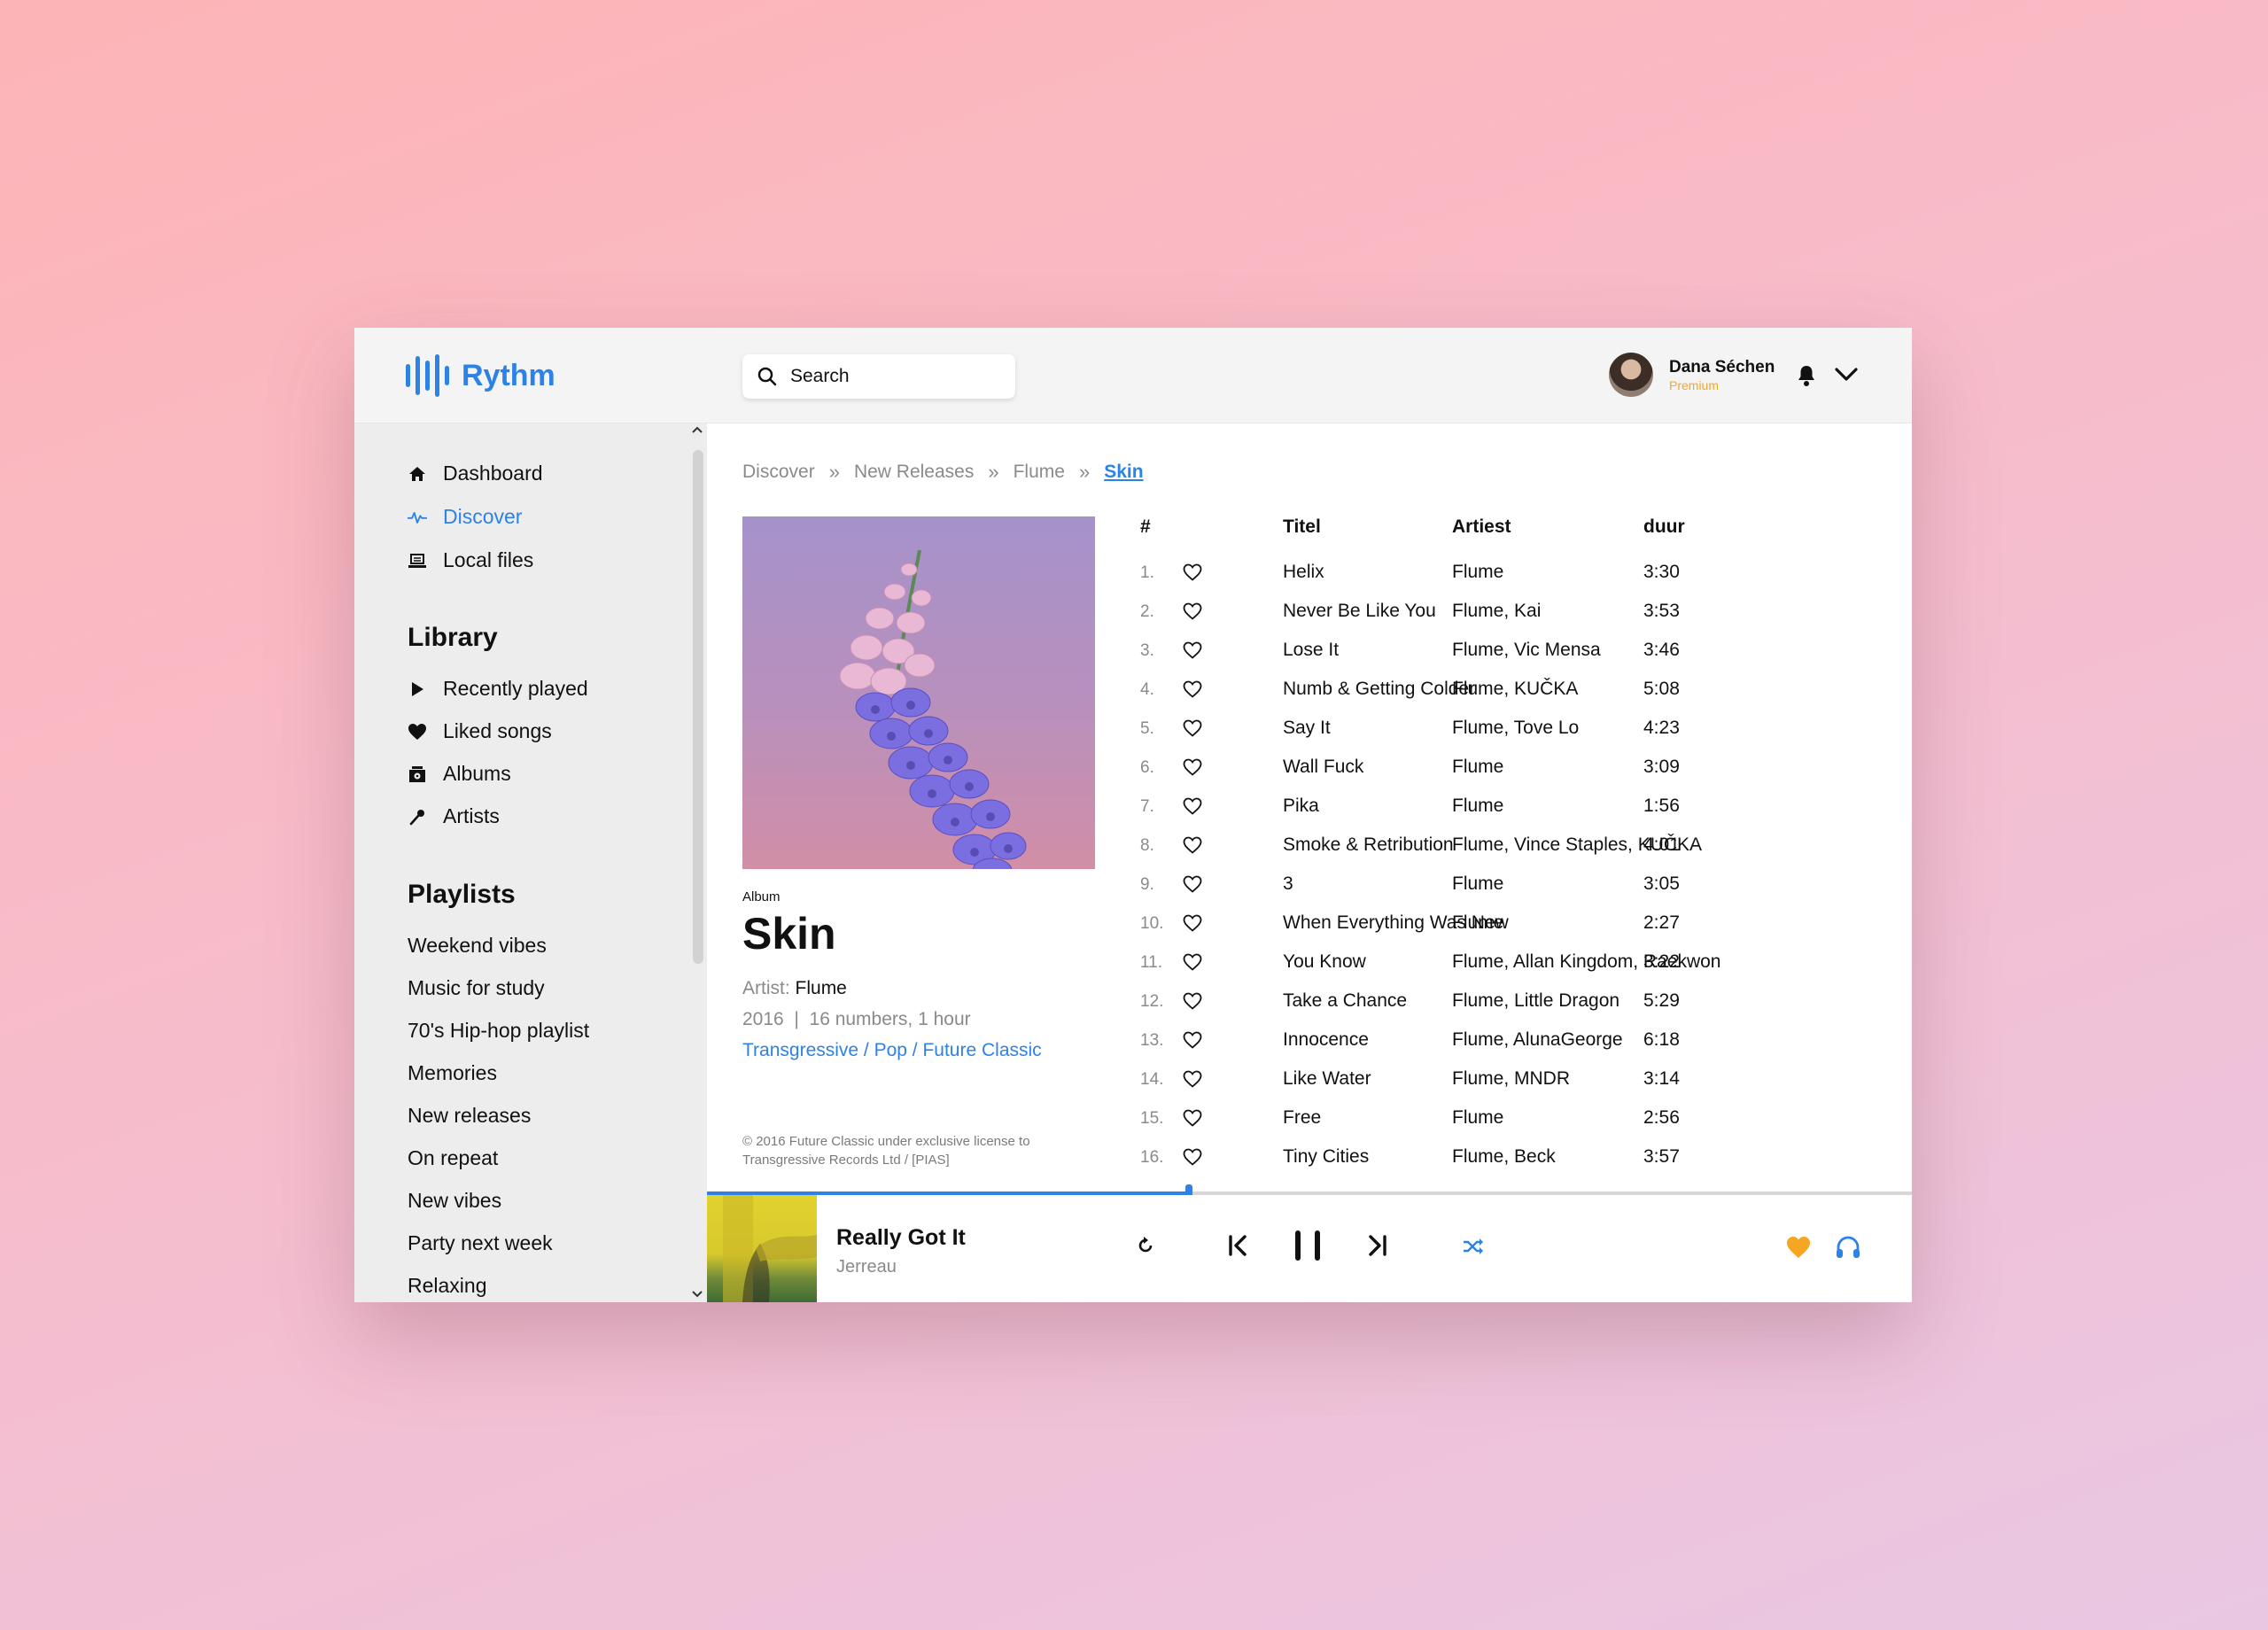  I want to click on col-header-artist: Artiest, so click(1481, 527).